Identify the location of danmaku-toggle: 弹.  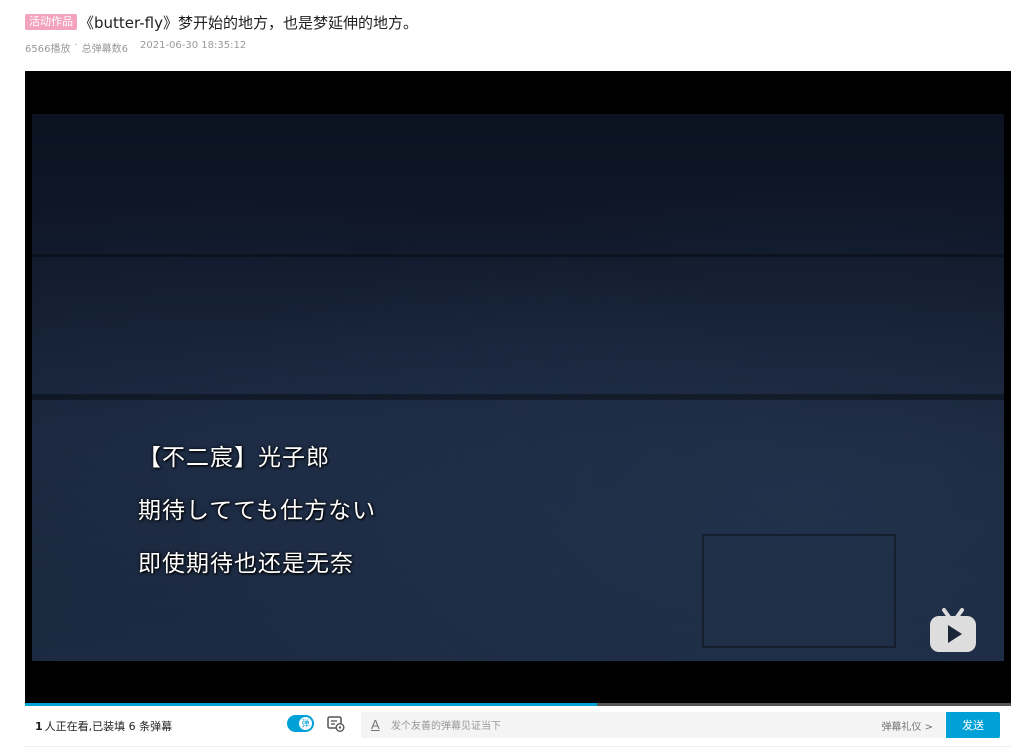
(300, 723).